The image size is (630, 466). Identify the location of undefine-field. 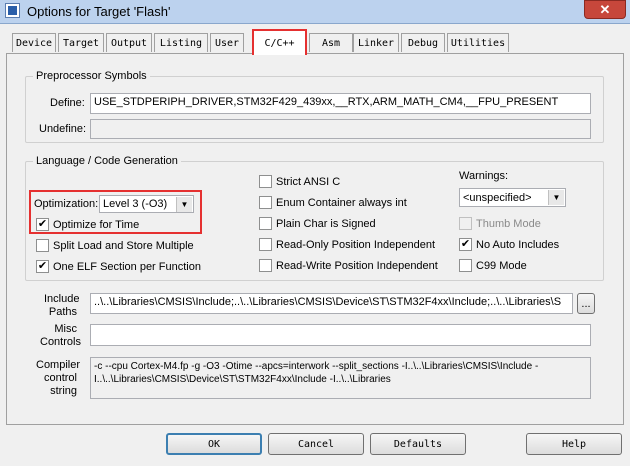
(340, 129).